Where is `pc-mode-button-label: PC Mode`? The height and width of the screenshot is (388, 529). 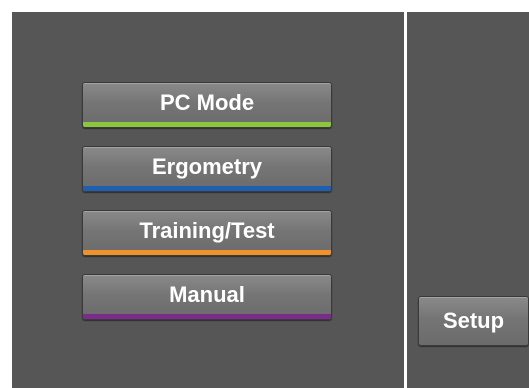 pc-mode-button-label: PC Mode is located at coordinates (207, 102).